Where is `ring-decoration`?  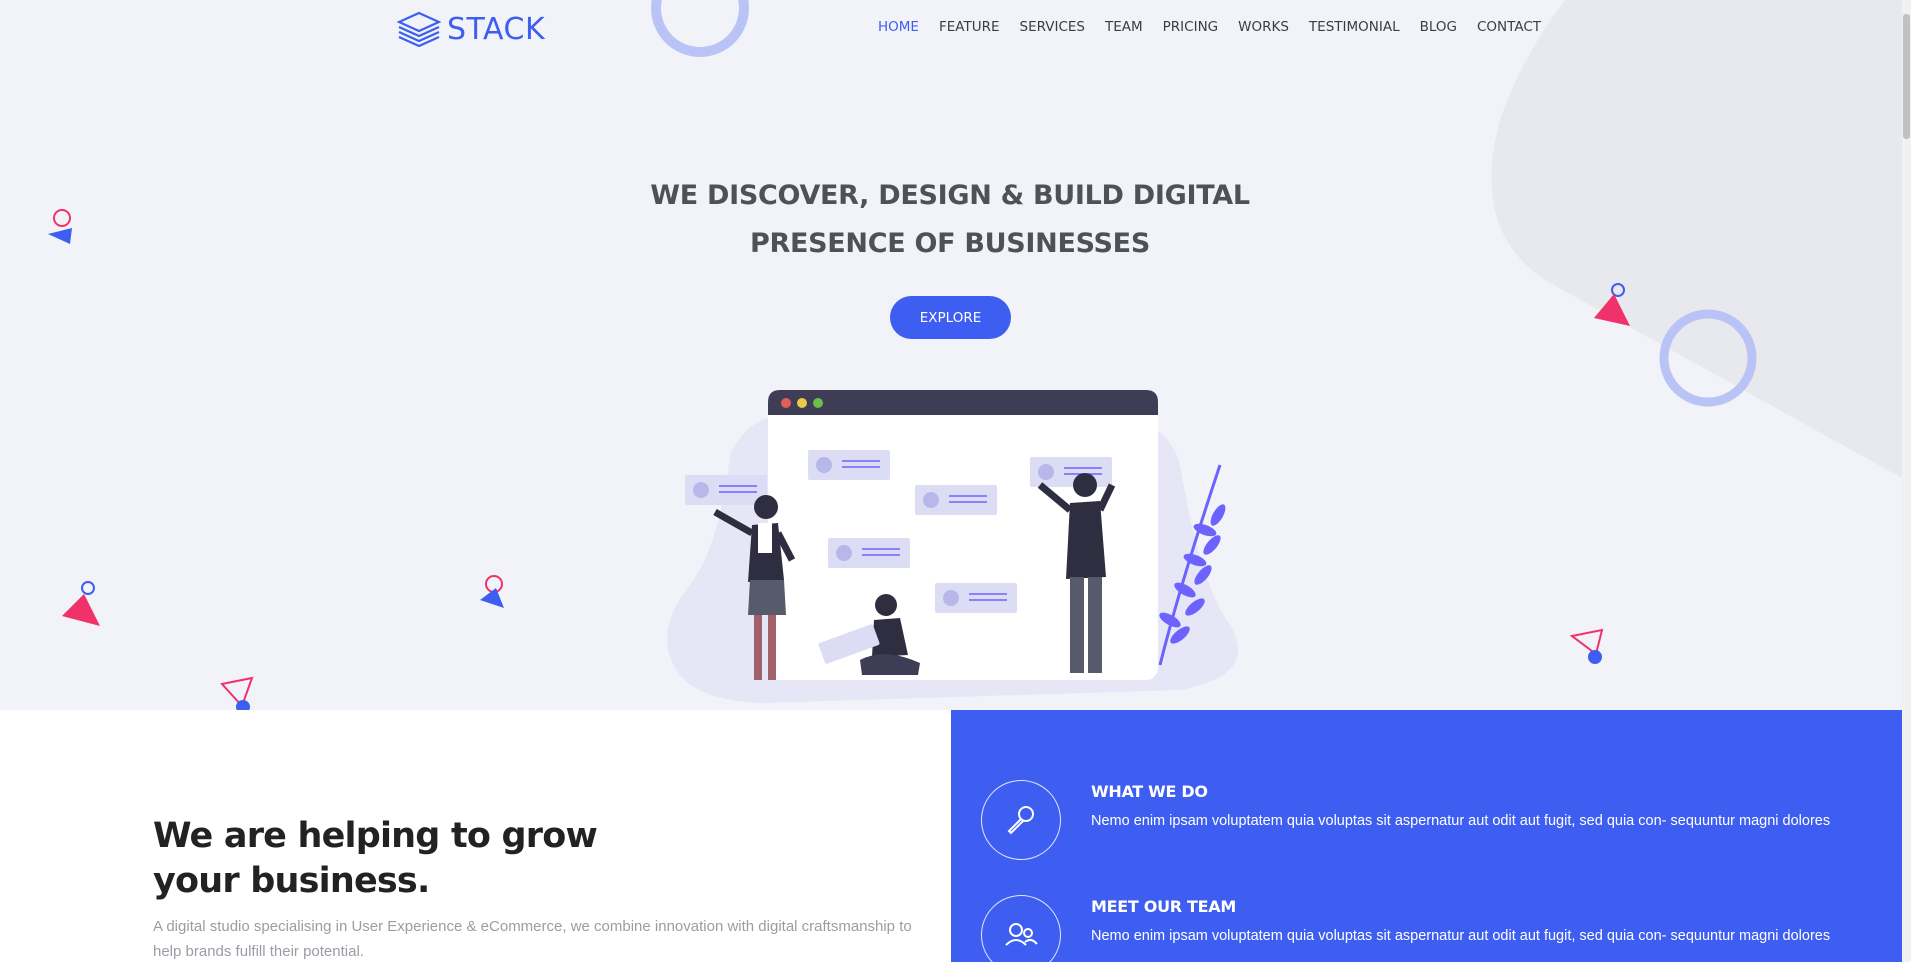
ring-decoration is located at coordinates (700, 28).